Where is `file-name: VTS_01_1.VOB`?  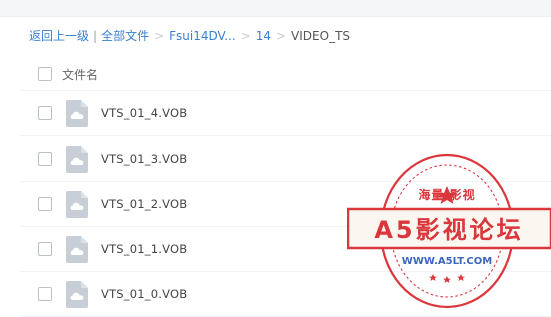 file-name: VTS_01_1.VOB is located at coordinates (144, 249).